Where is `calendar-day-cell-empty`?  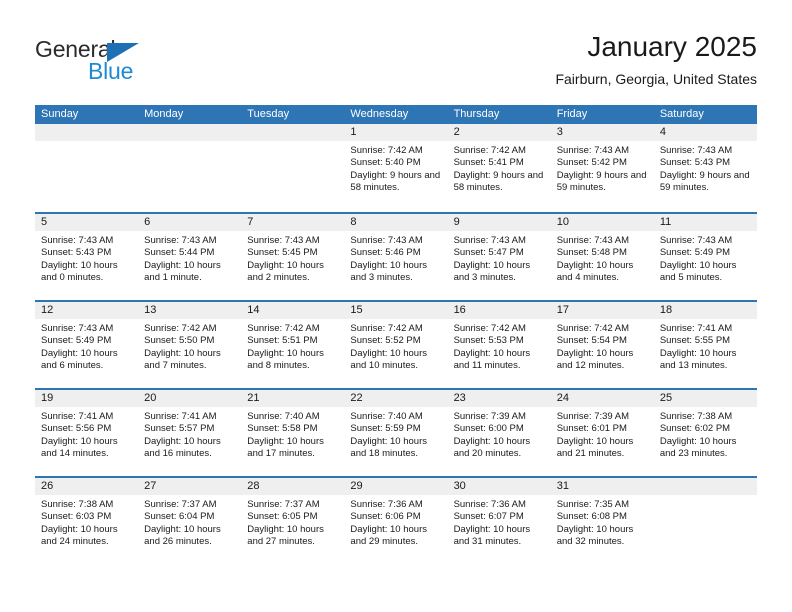
calendar-day-cell-empty is located at coordinates (87, 168).